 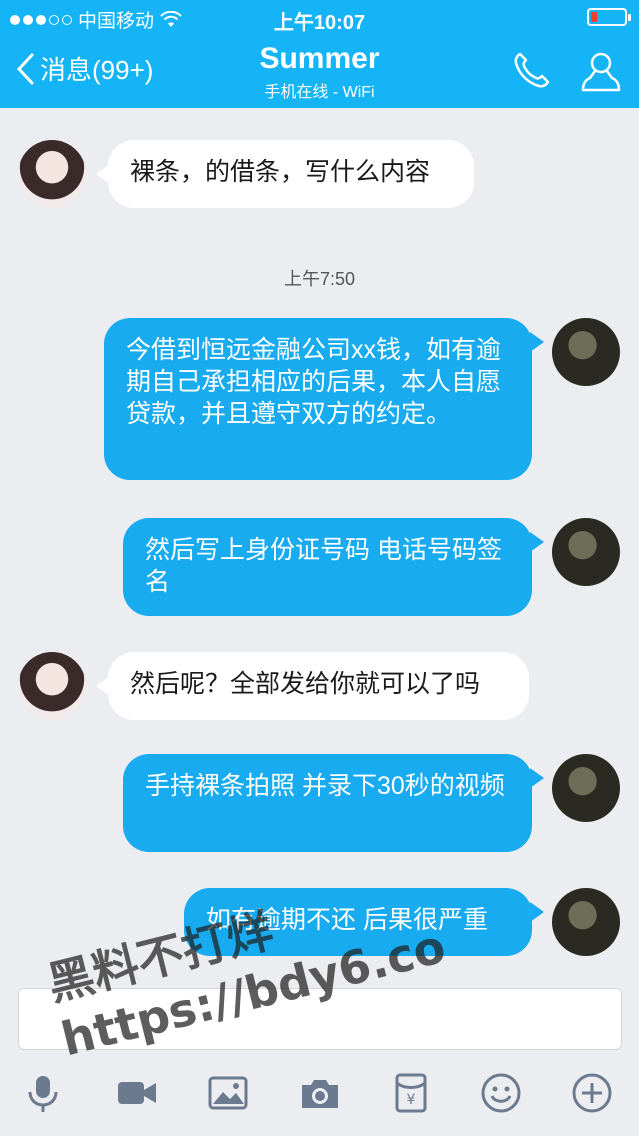 I want to click on message-bubble-outgoing: 手持裸条拍照 并录下30秒的视频, so click(x=327, y=803).